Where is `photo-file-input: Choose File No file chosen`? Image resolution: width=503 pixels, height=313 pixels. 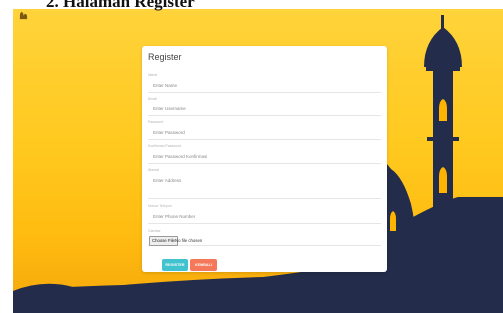
photo-file-input: Choose File No file chosen is located at coordinates (264, 241).